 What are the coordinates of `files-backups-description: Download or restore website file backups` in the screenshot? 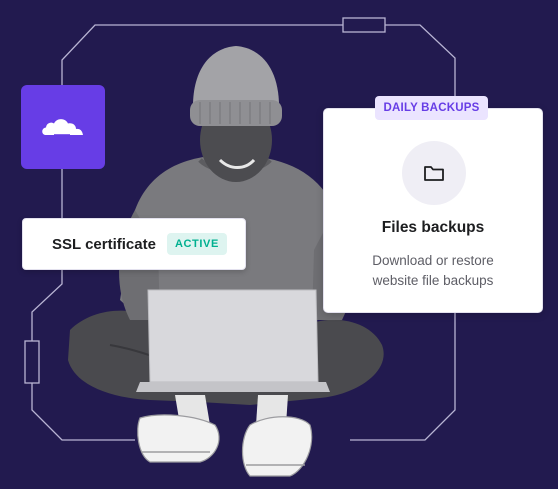 It's located at (433, 271).